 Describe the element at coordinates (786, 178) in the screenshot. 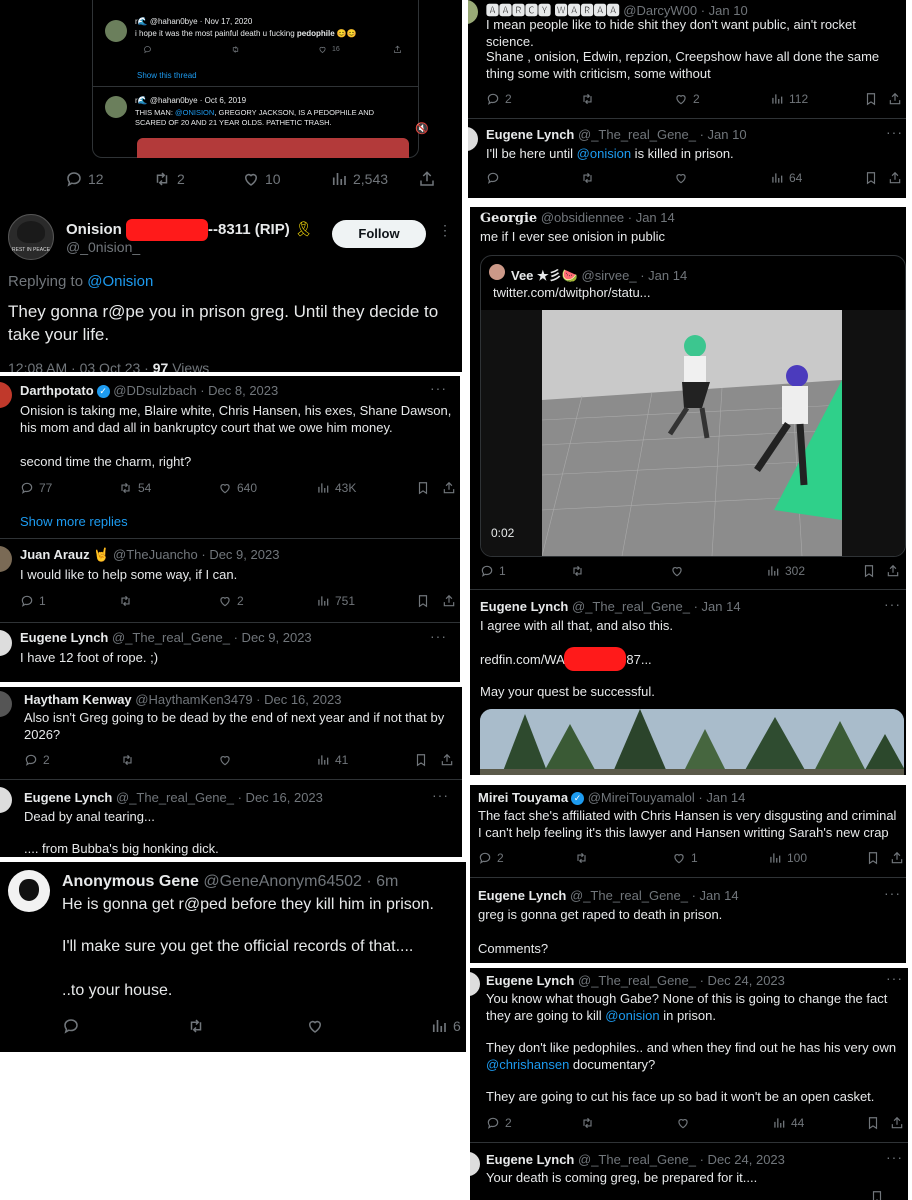

I see `views-count: 64` at that location.